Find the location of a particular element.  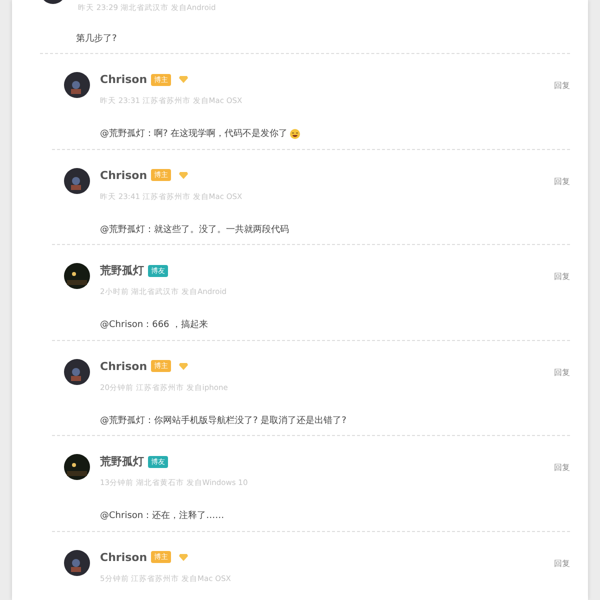

comment-text: 第几步了? is located at coordinates (97, 38).